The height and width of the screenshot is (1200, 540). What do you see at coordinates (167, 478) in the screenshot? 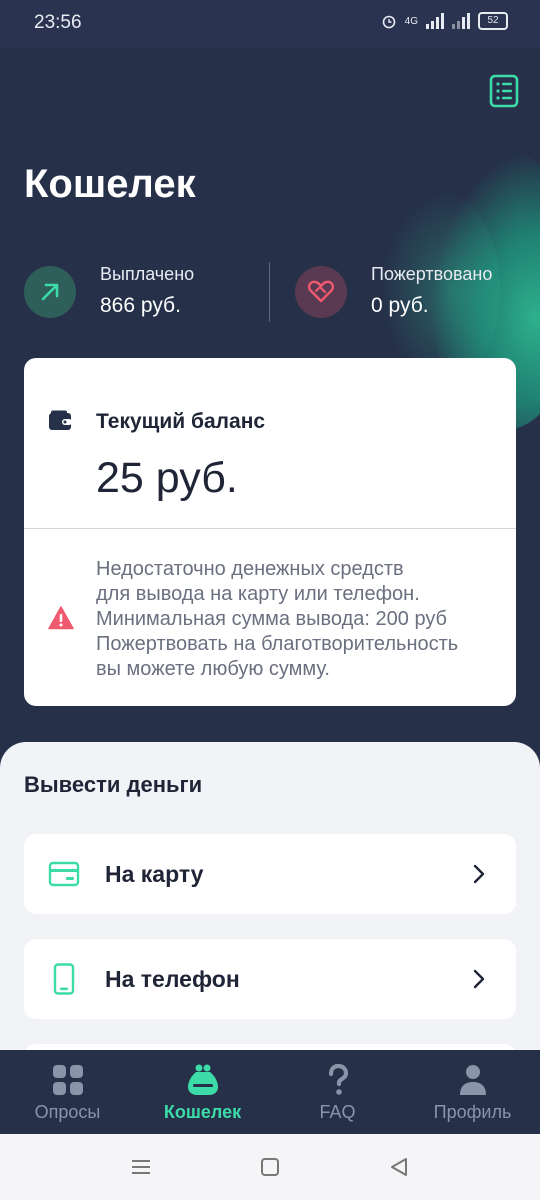
I see `balance-value: 25 руб.` at bounding box center [167, 478].